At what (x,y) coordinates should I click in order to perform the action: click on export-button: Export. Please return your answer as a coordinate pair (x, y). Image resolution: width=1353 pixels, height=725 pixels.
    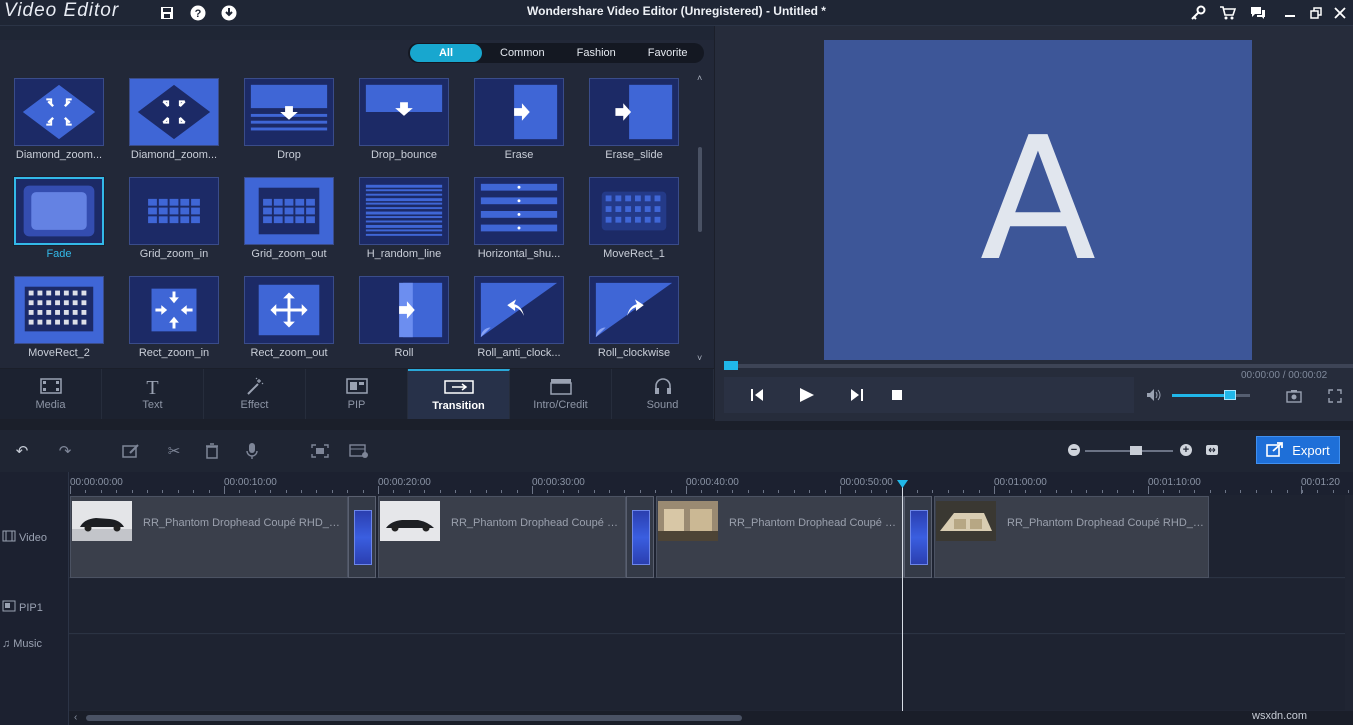
    Looking at the image, I should click on (1298, 450).